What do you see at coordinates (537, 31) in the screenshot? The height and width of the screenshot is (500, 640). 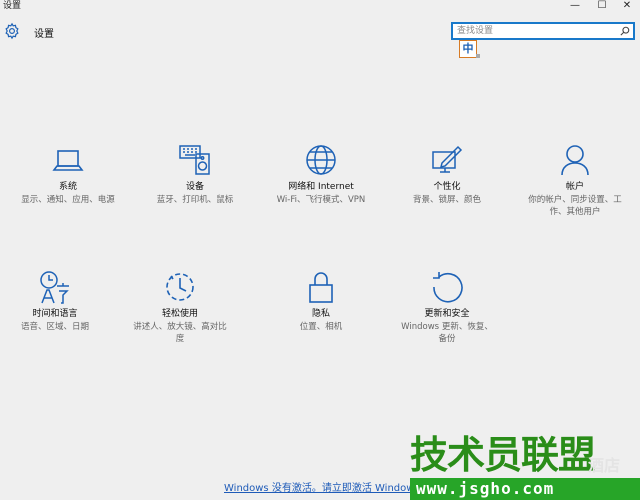 I see `search-input` at bounding box center [537, 31].